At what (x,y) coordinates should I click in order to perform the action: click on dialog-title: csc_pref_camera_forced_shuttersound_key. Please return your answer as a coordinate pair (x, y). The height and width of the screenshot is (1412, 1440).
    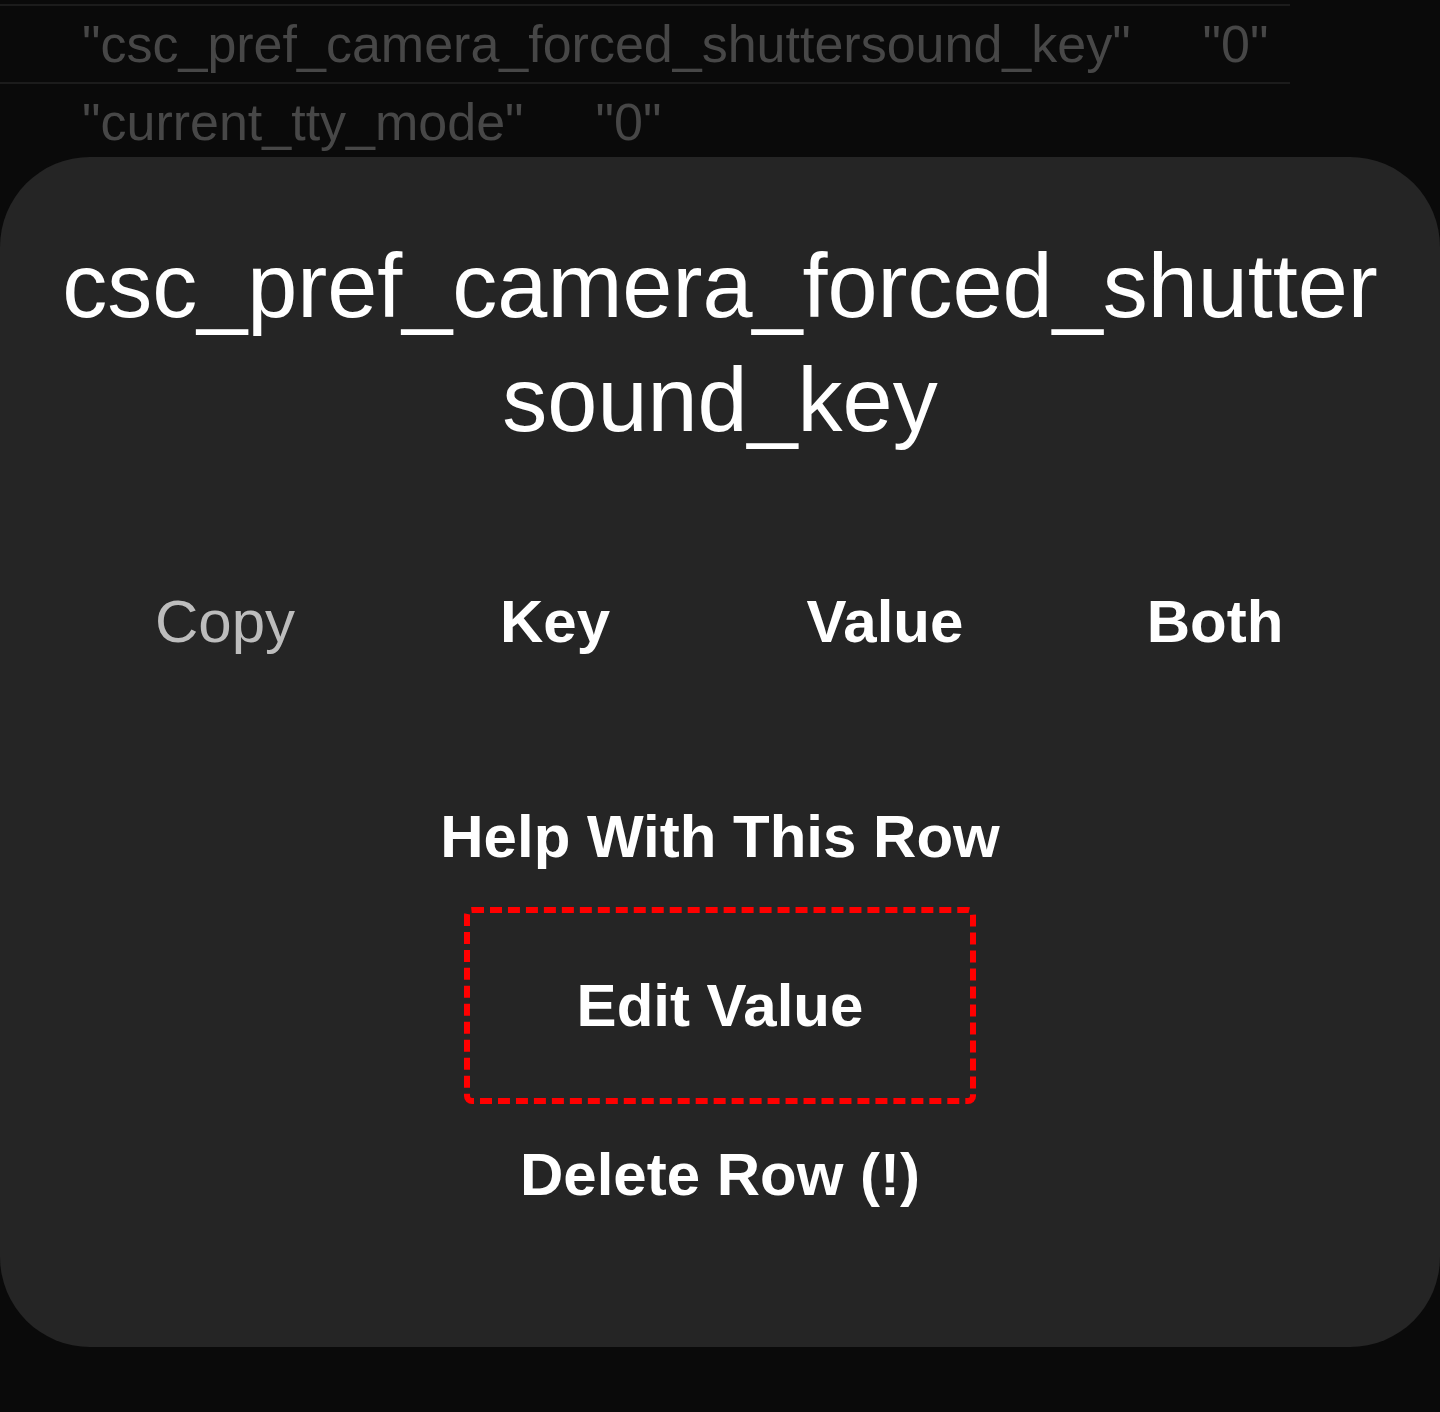
    Looking at the image, I should click on (720, 343).